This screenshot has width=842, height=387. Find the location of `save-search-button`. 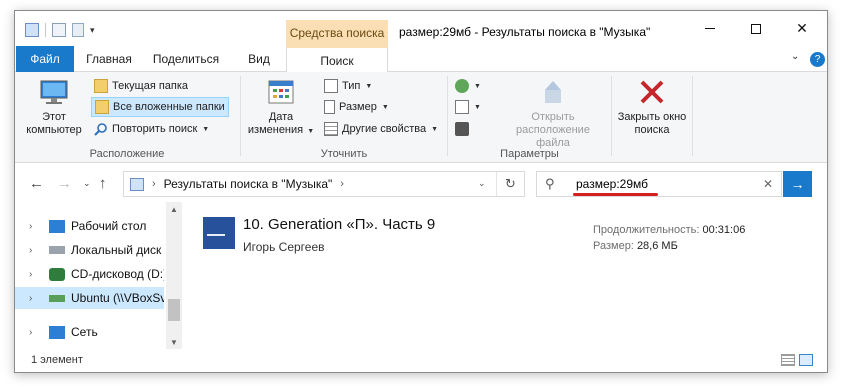

save-search-button is located at coordinates (462, 129).